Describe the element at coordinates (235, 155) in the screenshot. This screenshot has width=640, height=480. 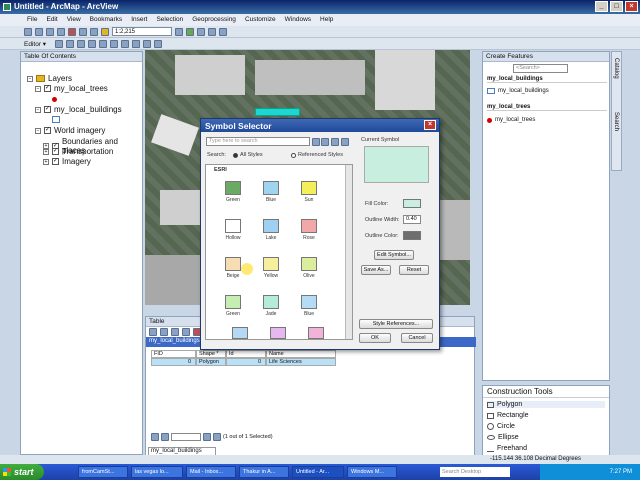
I see `radio-selected-icon` at that location.